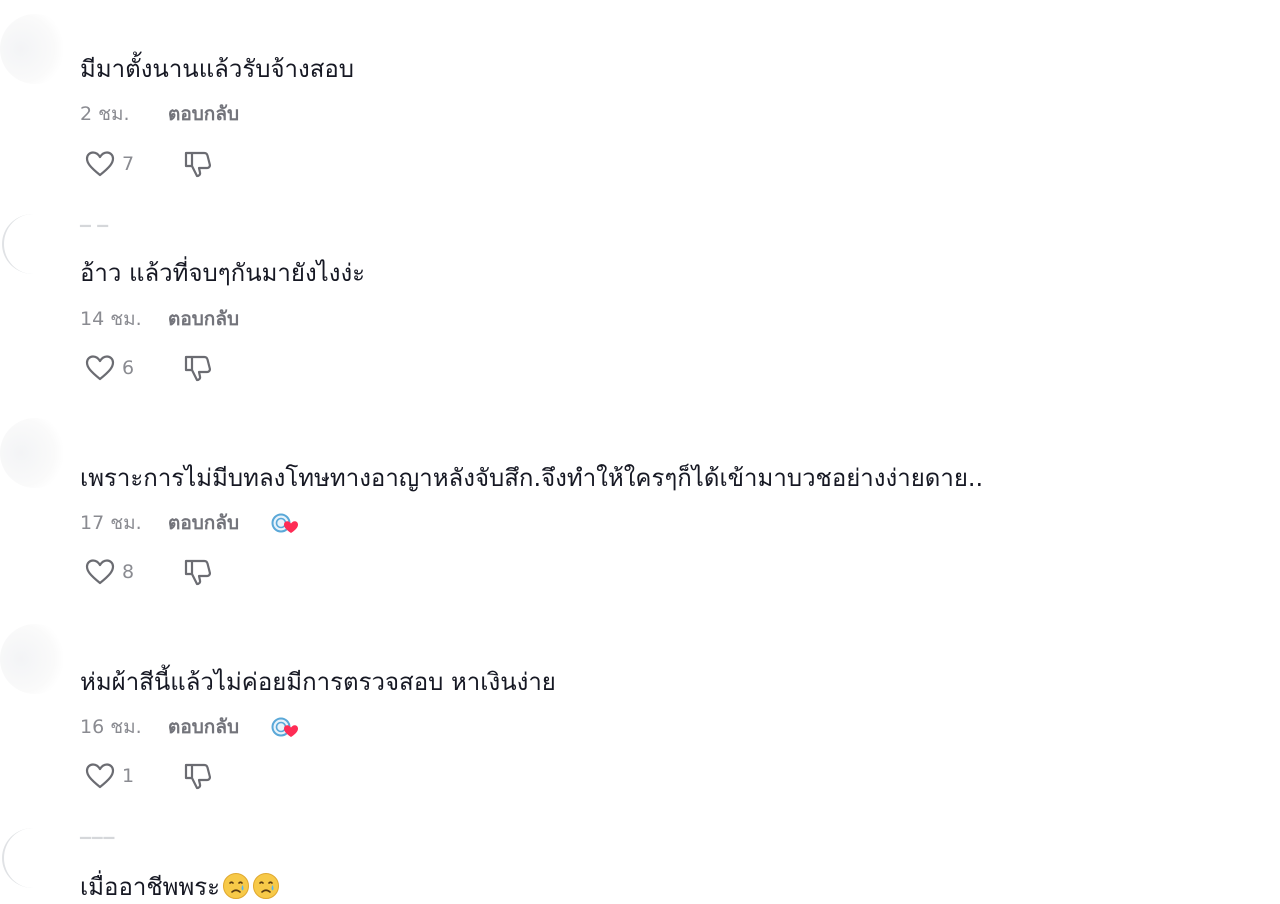 Image resolution: width=1280 pixels, height=904 pixels. What do you see at coordinates (149, 164) in the screenshot?
I see `comment-actions: 7` at bounding box center [149, 164].